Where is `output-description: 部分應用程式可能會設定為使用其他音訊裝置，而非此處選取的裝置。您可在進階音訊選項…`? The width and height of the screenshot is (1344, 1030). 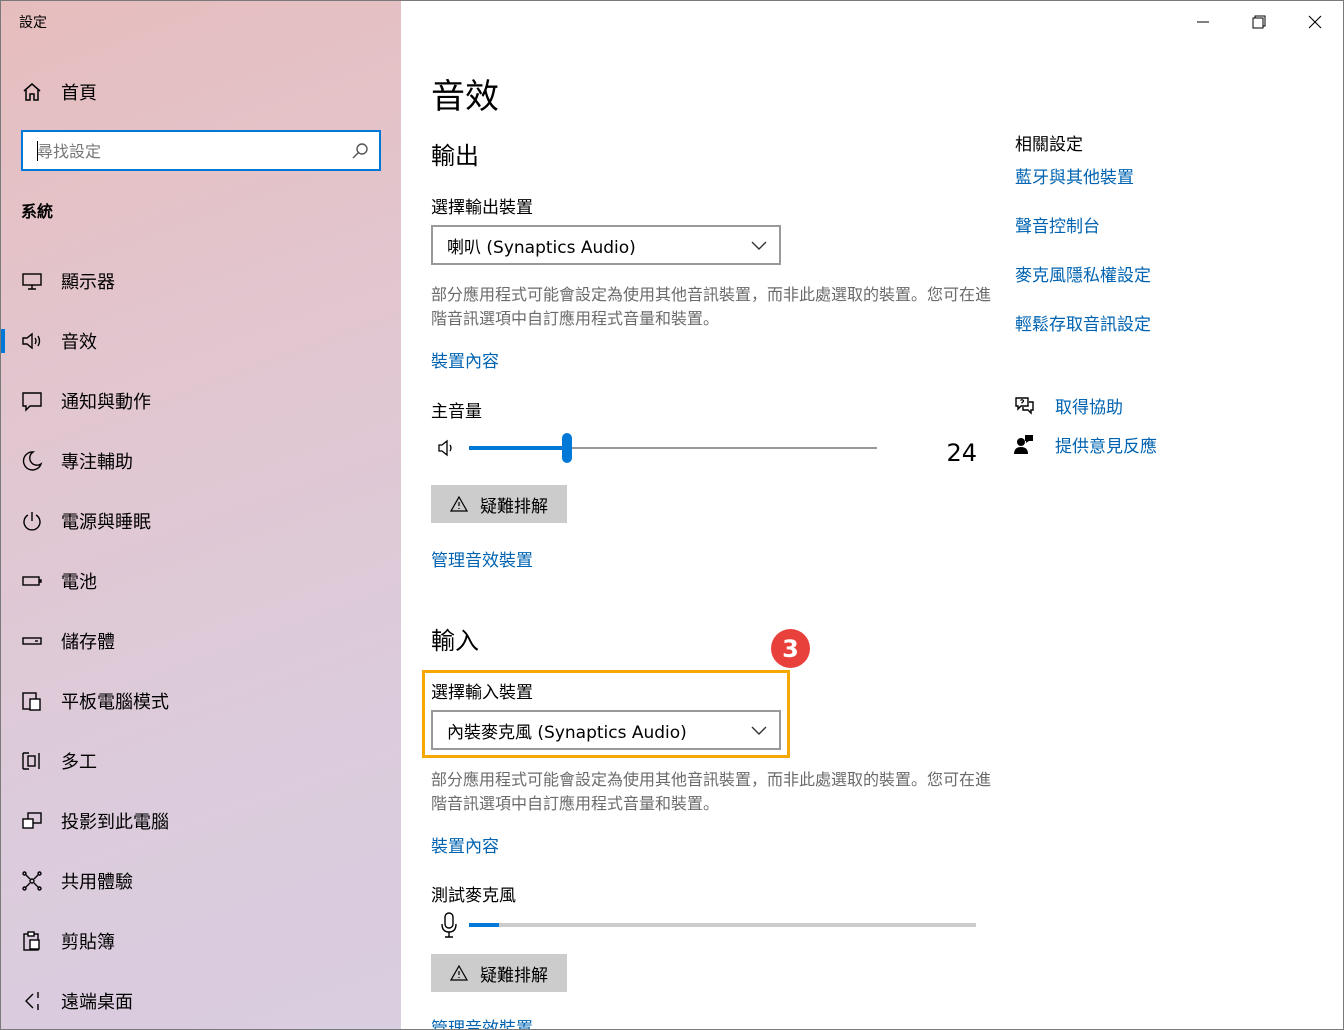 output-description: 部分應用程式可能會設定為使用其他音訊裝置，而非此處選取的裝置。您可在進階音訊選項… is located at coordinates (711, 306).